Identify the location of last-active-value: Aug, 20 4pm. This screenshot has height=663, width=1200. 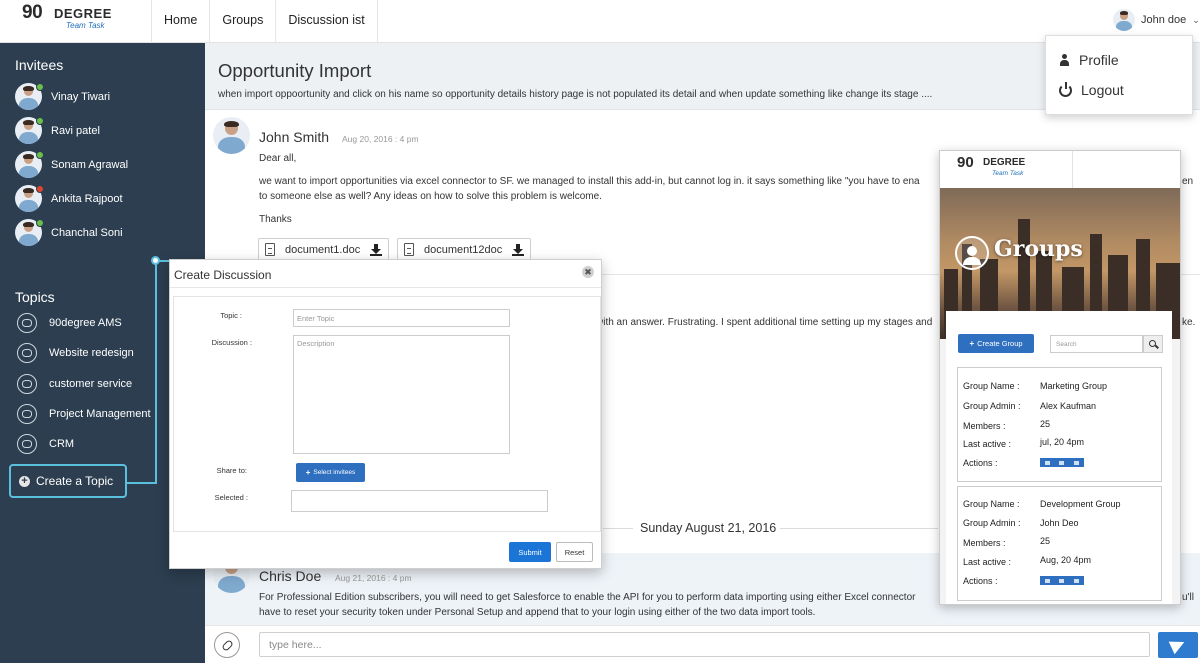
(1066, 560).